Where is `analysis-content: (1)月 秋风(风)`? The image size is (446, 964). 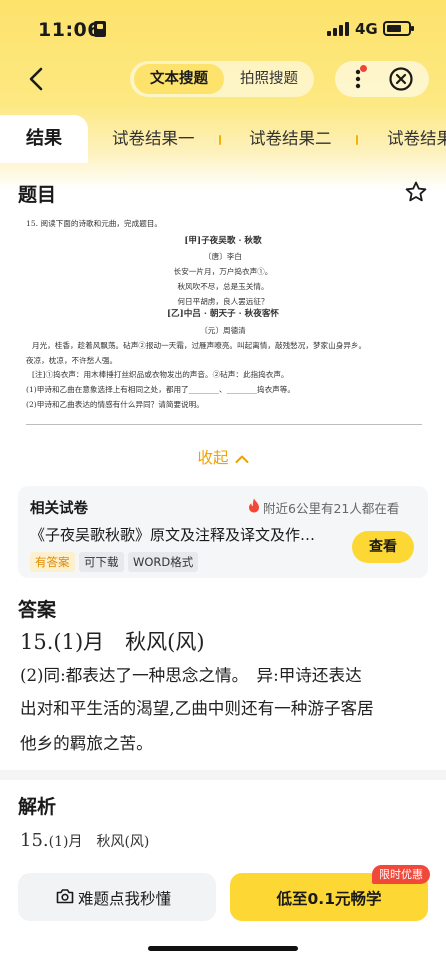
analysis-content: (1)月 秋风(风) is located at coordinates (99, 842).